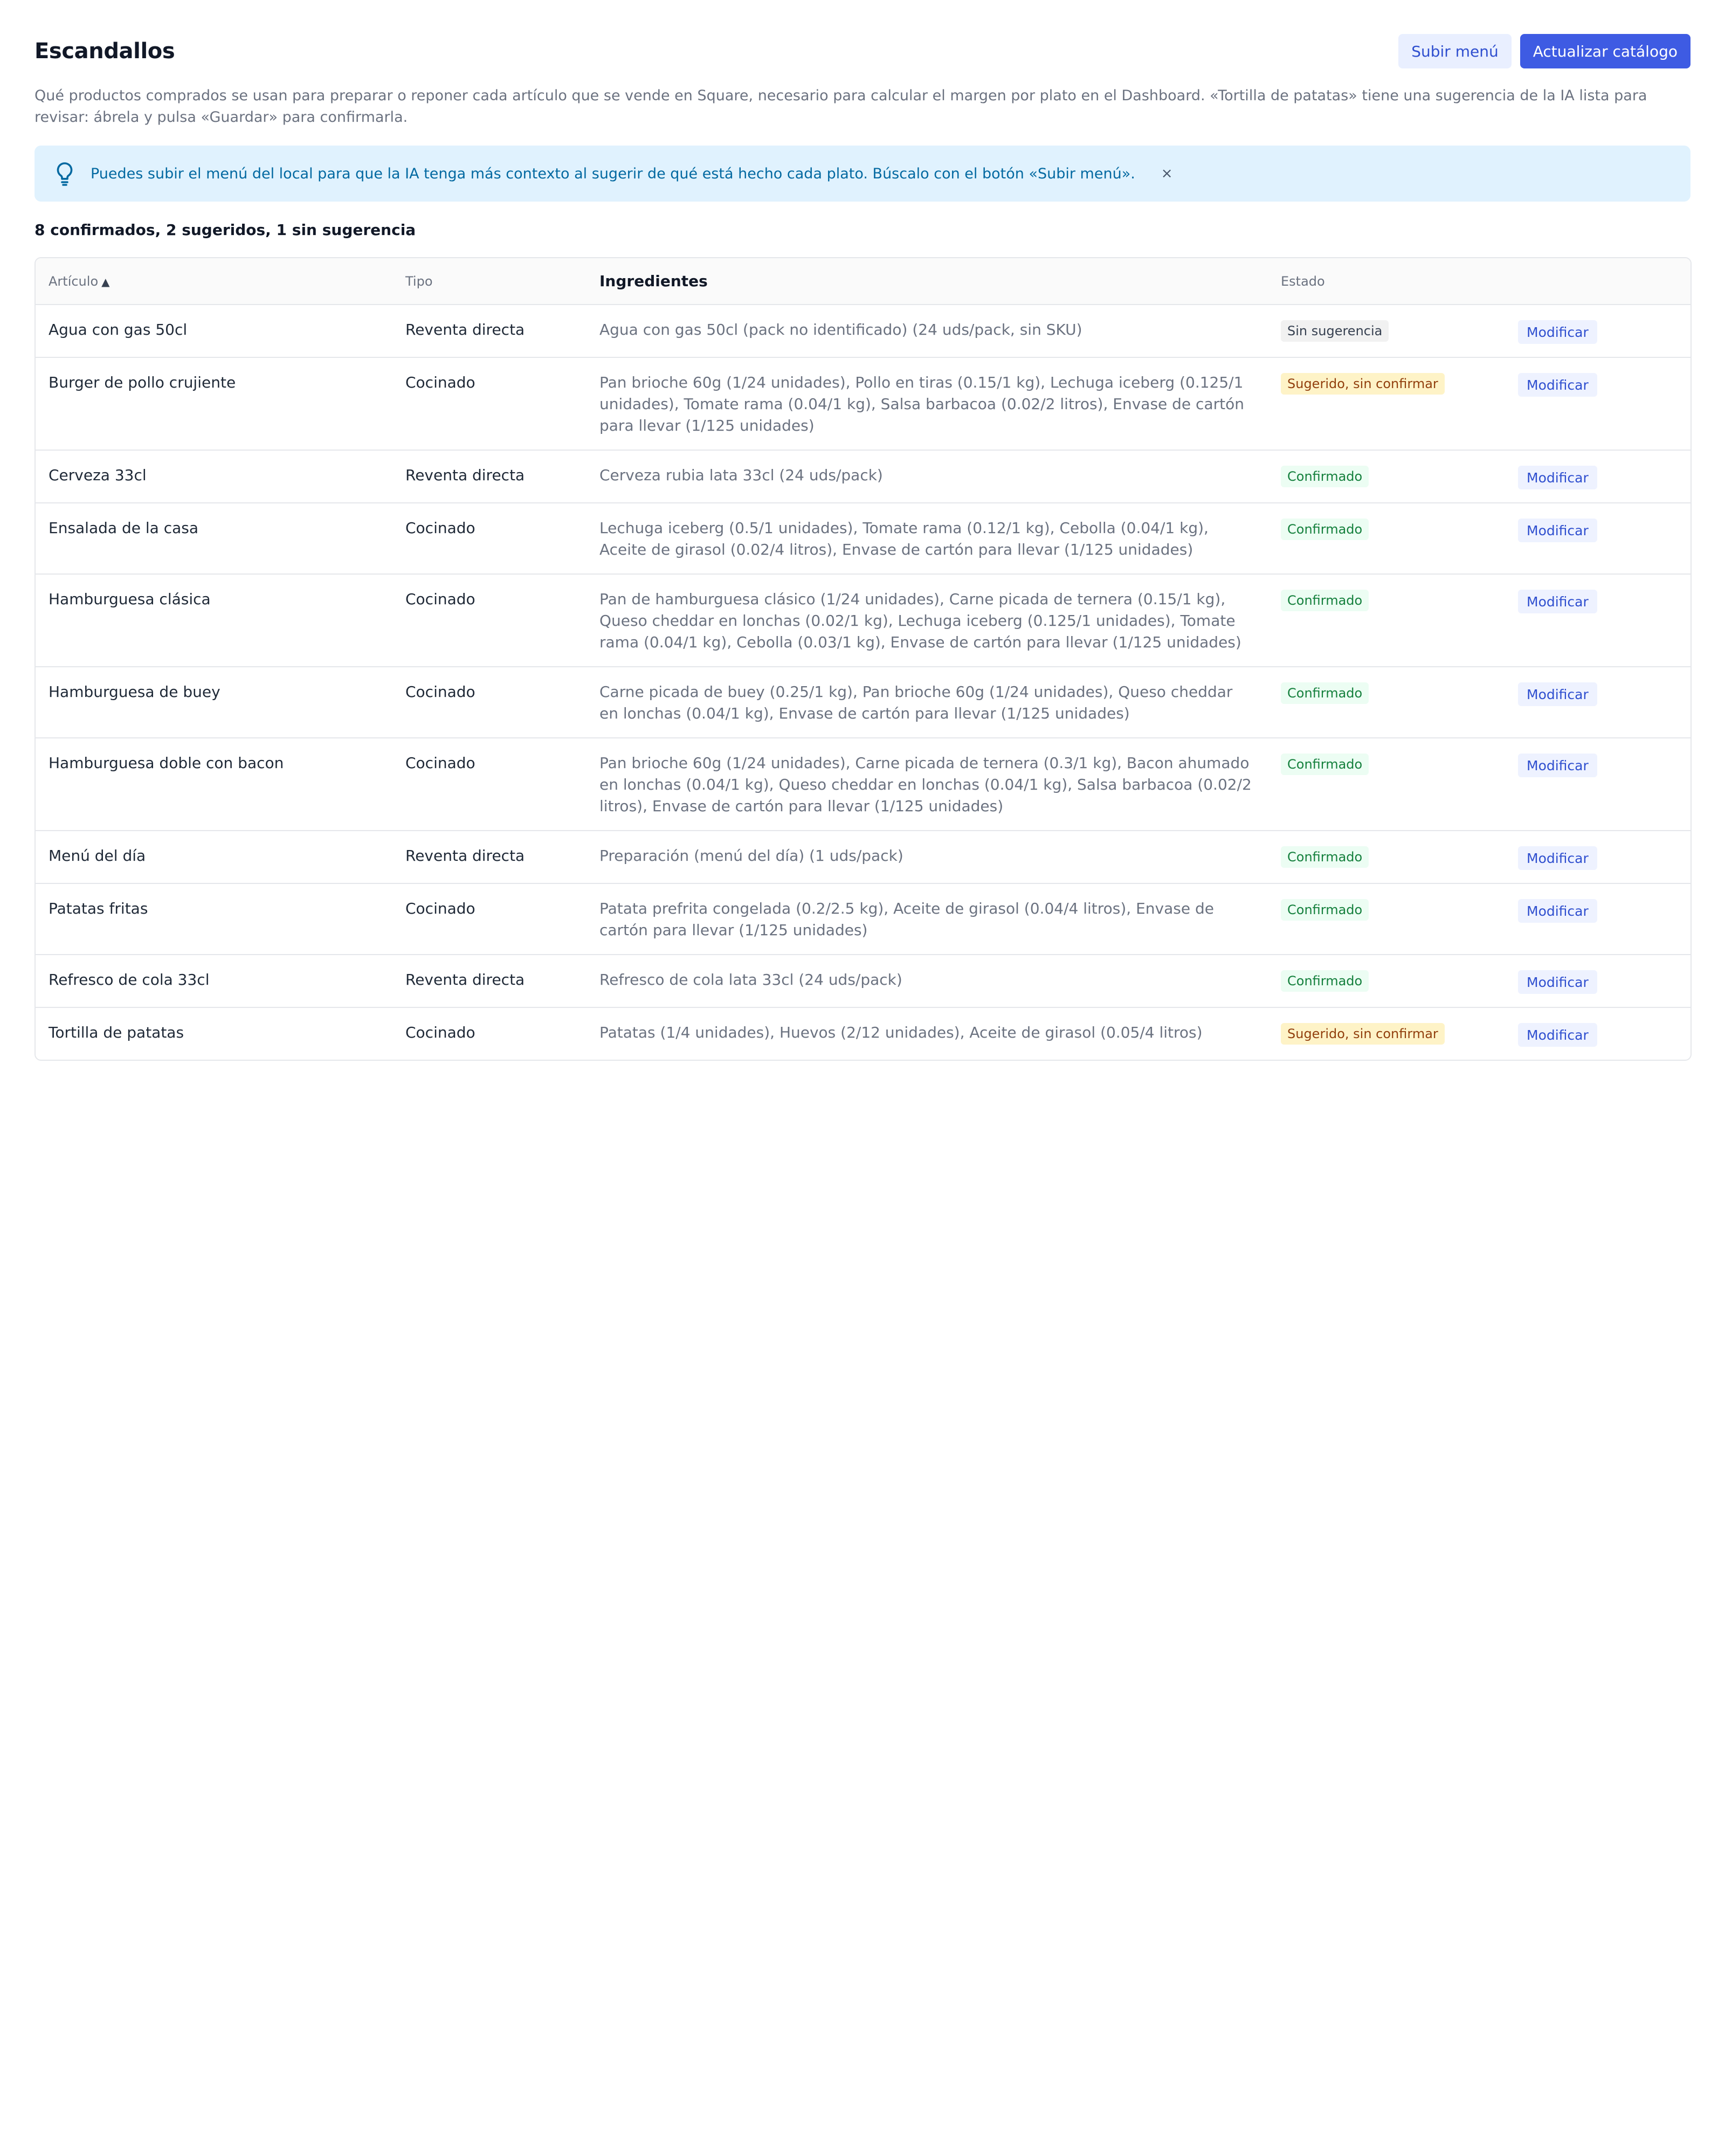 Image resolution: width=1725 pixels, height=2156 pixels. What do you see at coordinates (64, 173) in the screenshot?
I see `lightbulb-icon` at bounding box center [64, 173].